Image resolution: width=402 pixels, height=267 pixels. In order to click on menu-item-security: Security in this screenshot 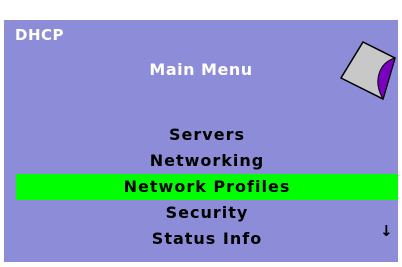, I will do `click(207, 213)`.